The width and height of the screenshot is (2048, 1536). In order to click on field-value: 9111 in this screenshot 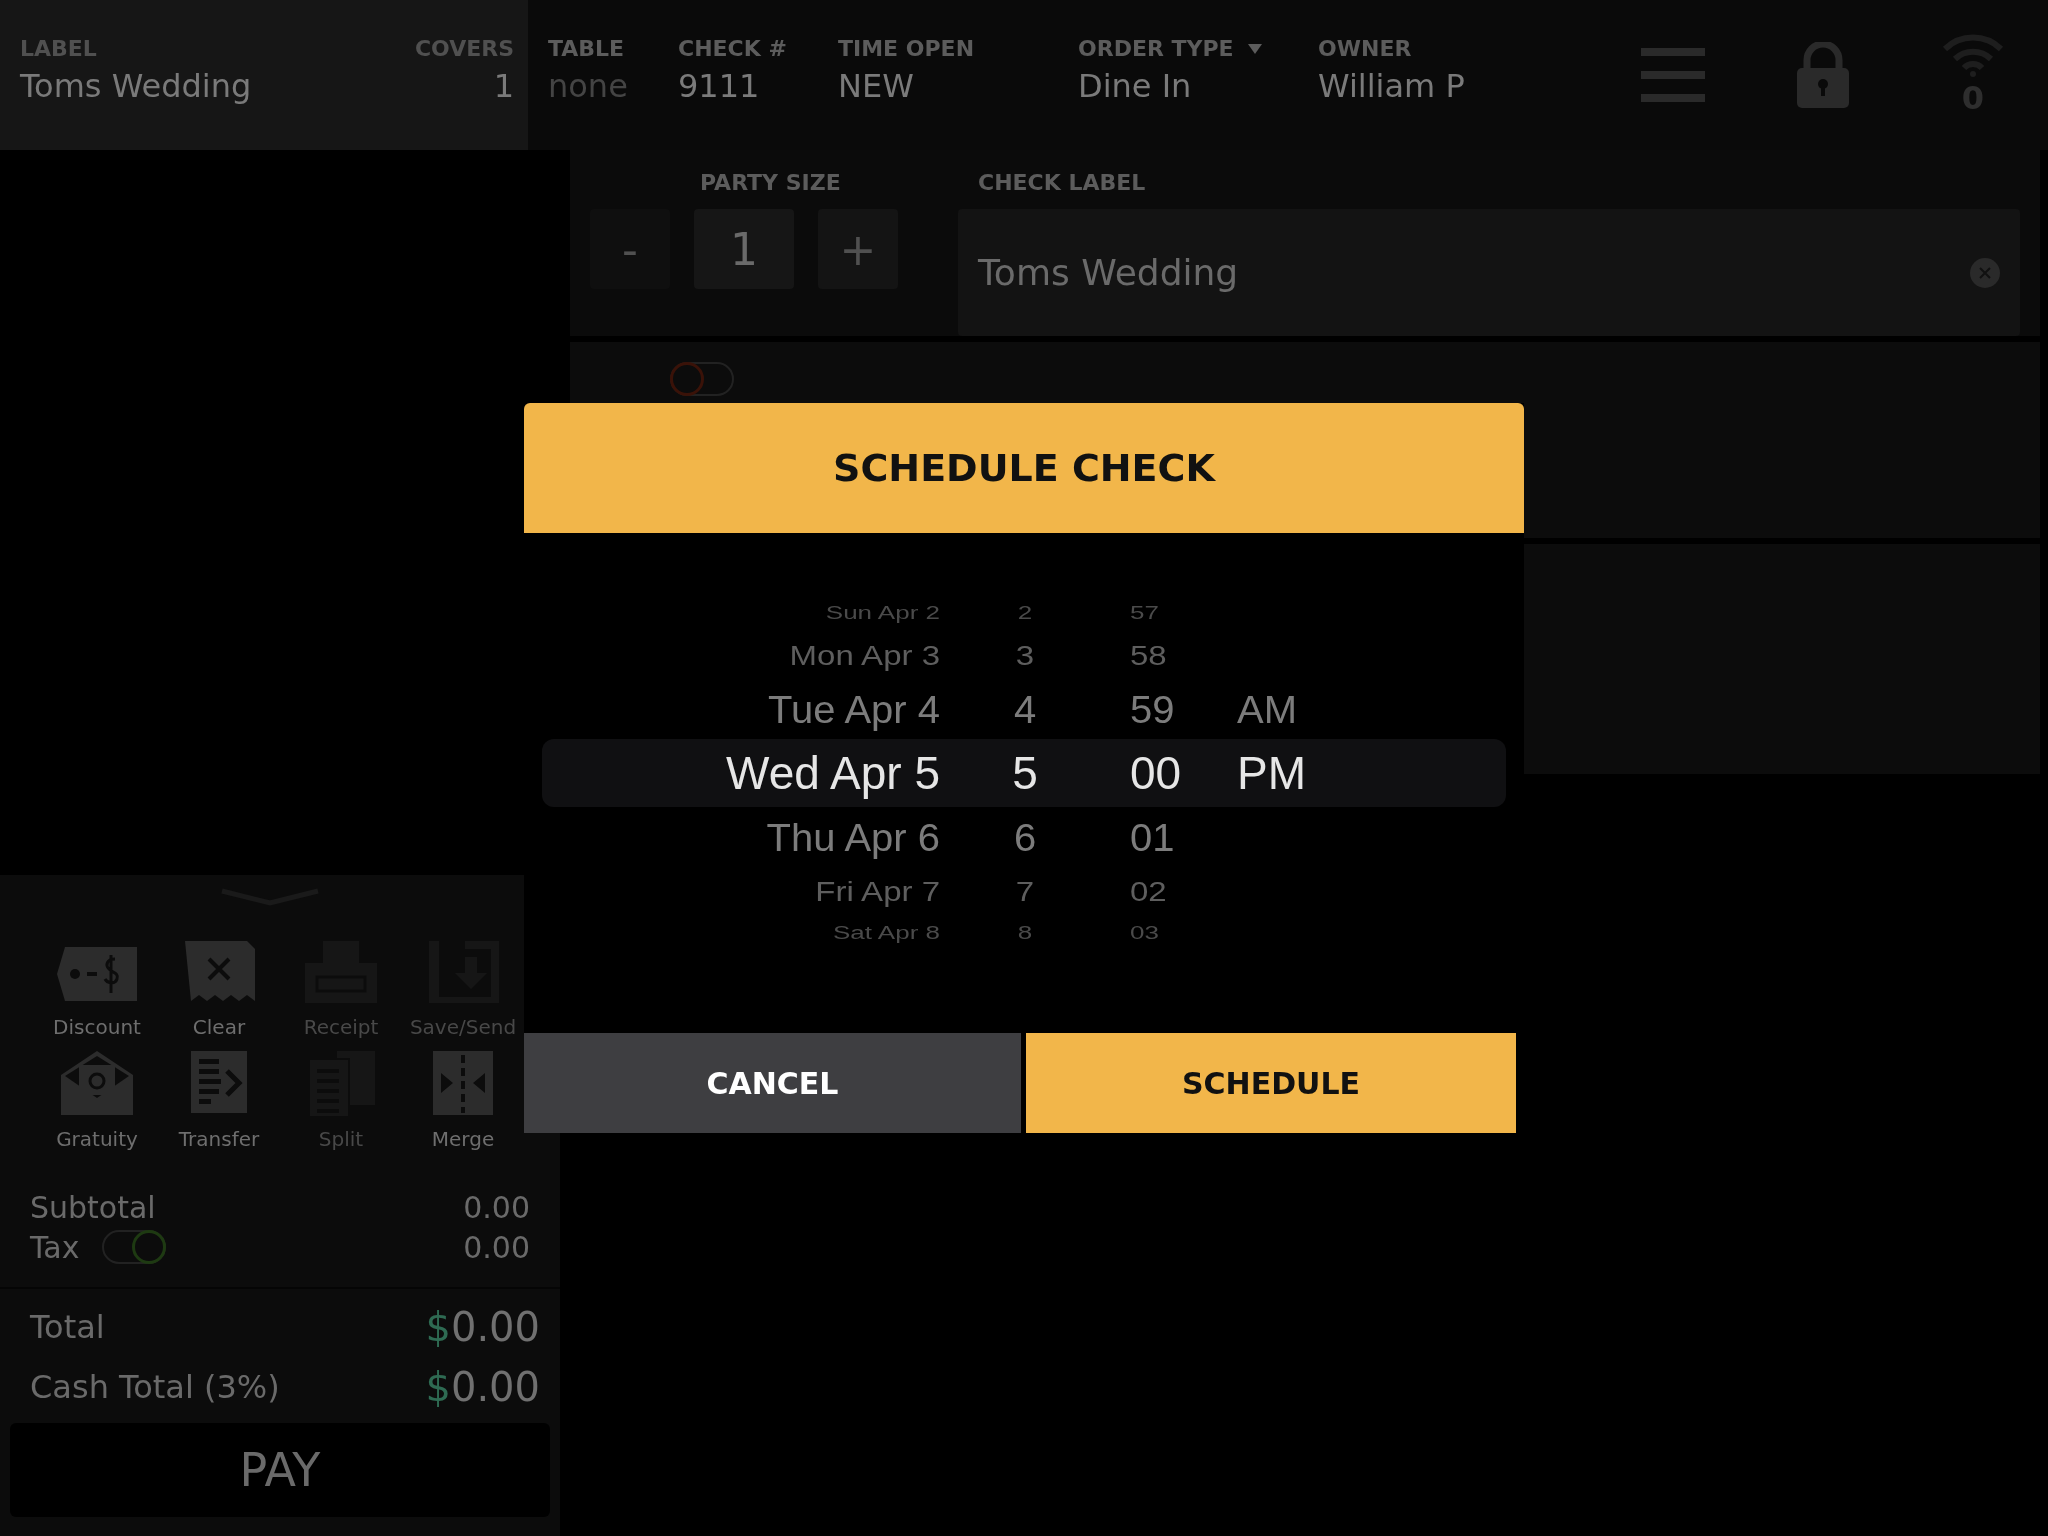, I will do `click(719, 86)`.